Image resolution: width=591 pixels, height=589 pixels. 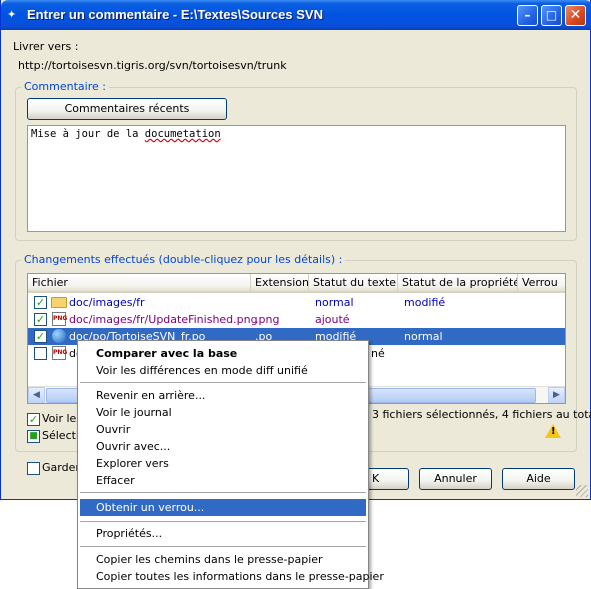 What do you see at coordinates (376, 478) in the screenshot?
I see `ok-button-label: K` at bounding box center [376, 478].